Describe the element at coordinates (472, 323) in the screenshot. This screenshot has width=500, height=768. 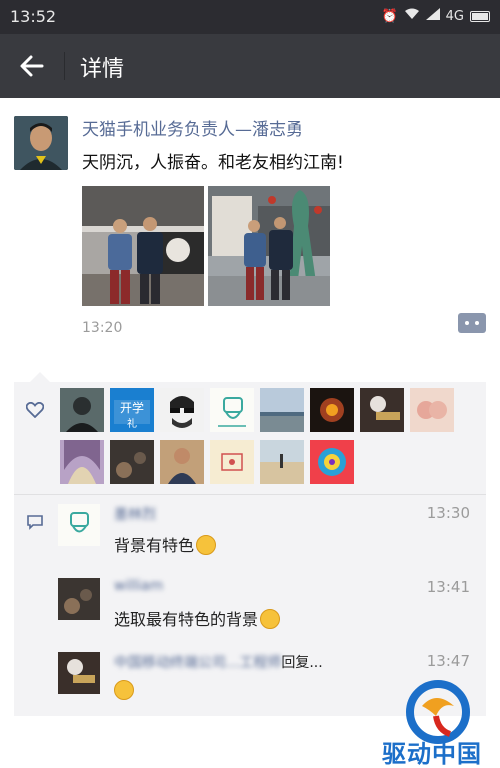
I see `comment-like-menu-button` at that location.